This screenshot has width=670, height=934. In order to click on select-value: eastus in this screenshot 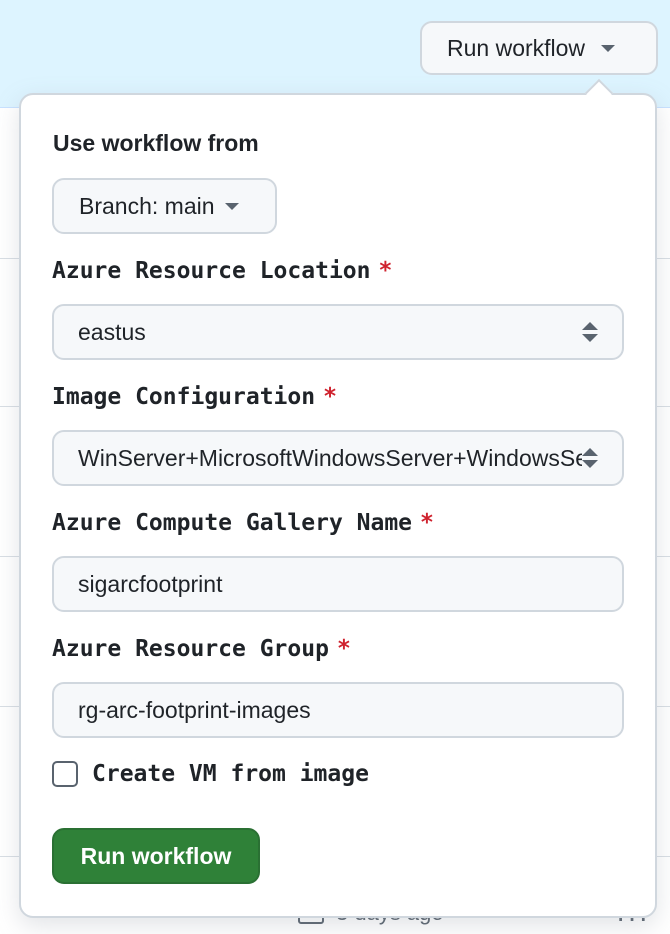, I will do `click(112, 331)`.